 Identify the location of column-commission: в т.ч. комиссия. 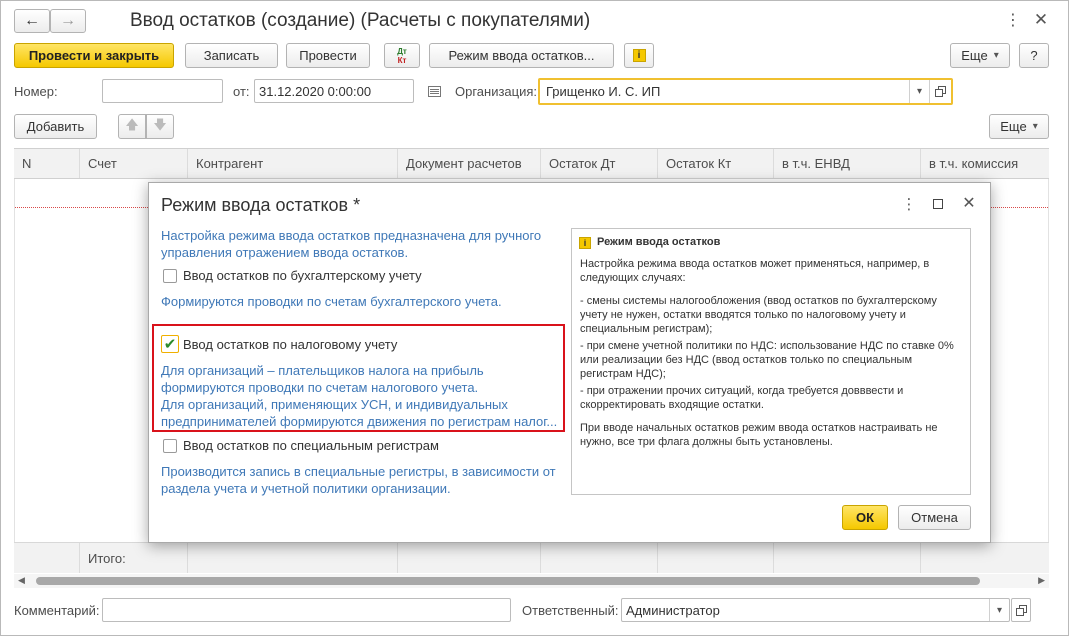
(985, 163).